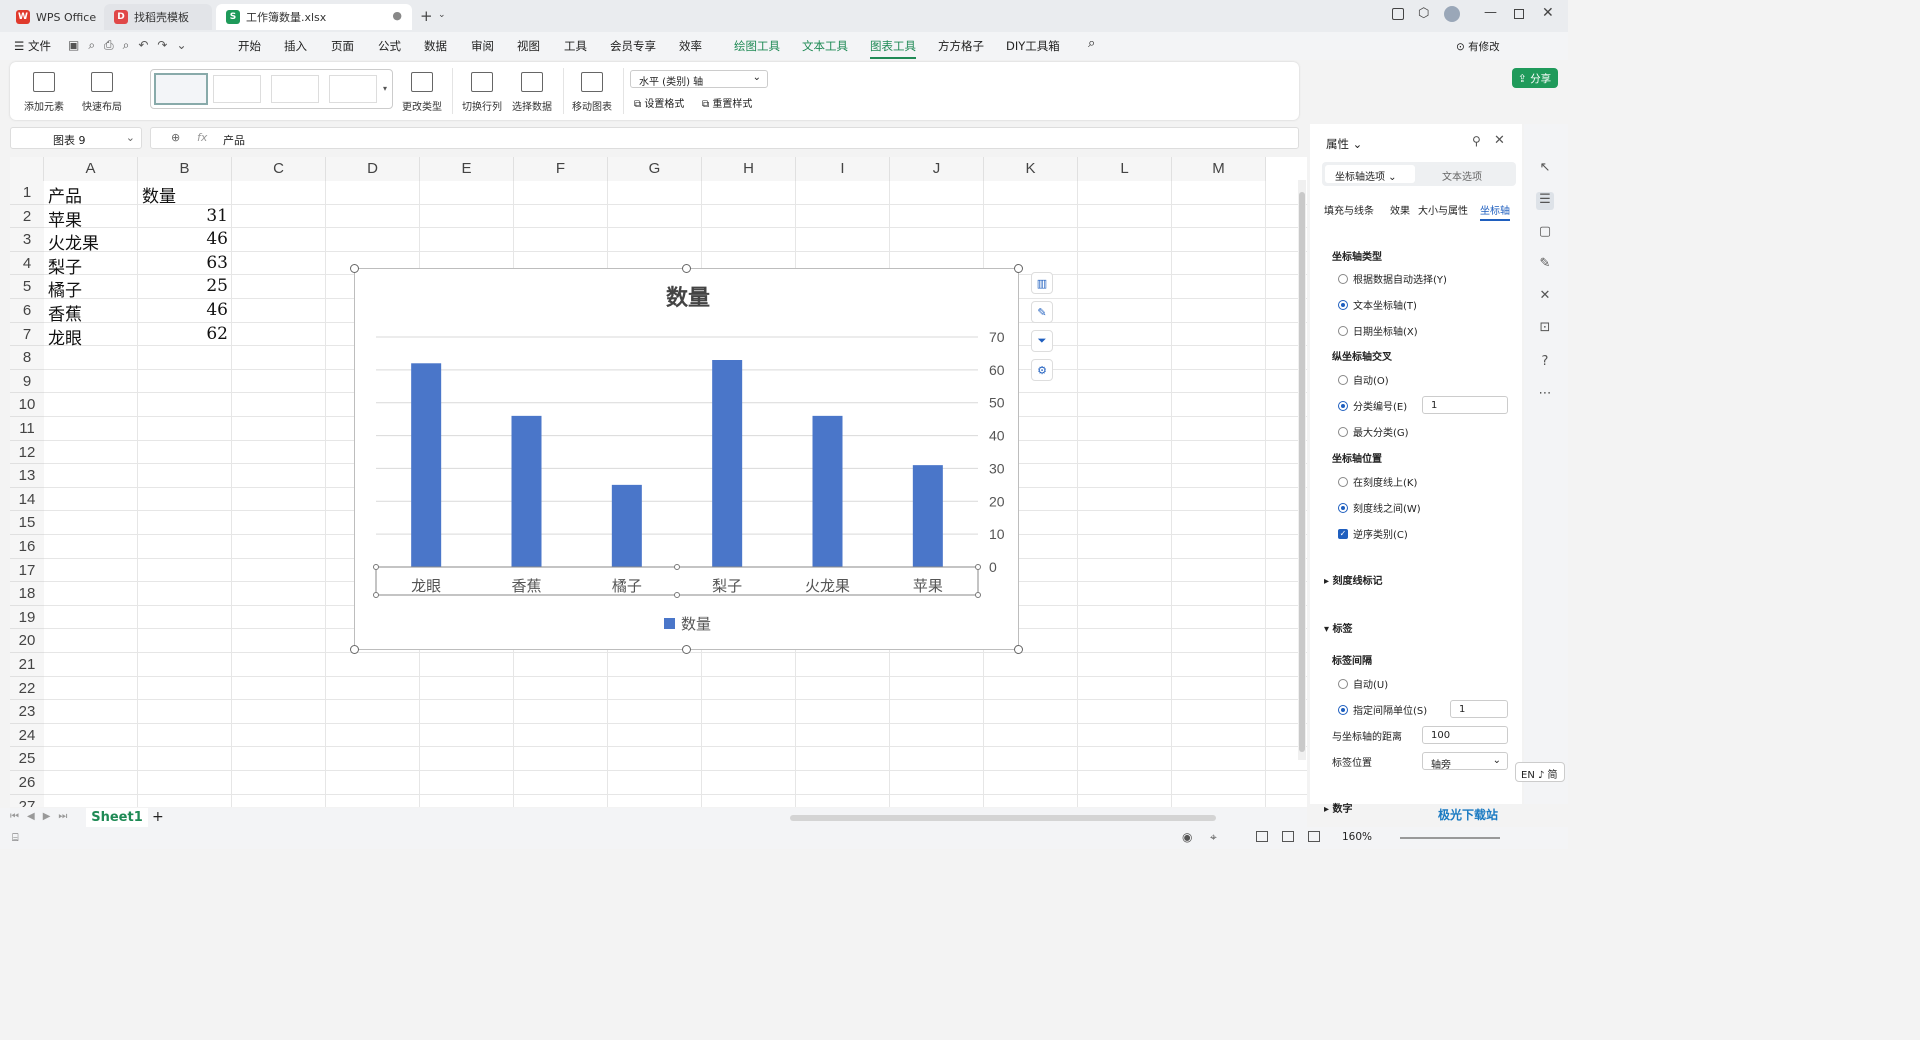 This screenshot has height=1040, width=1920. I want to click on pin-icon: ⚲, so click(1476, 141).